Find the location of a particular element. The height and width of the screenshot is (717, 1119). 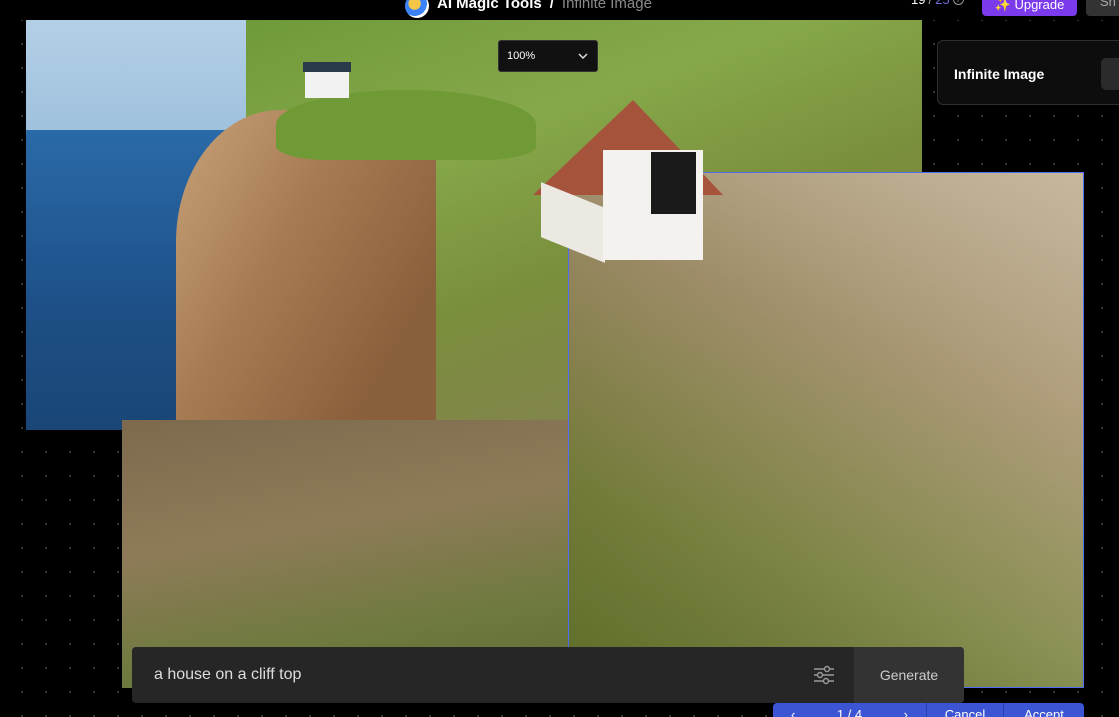

result-counter: 1 / 4 is located at coordinates (849, 712).